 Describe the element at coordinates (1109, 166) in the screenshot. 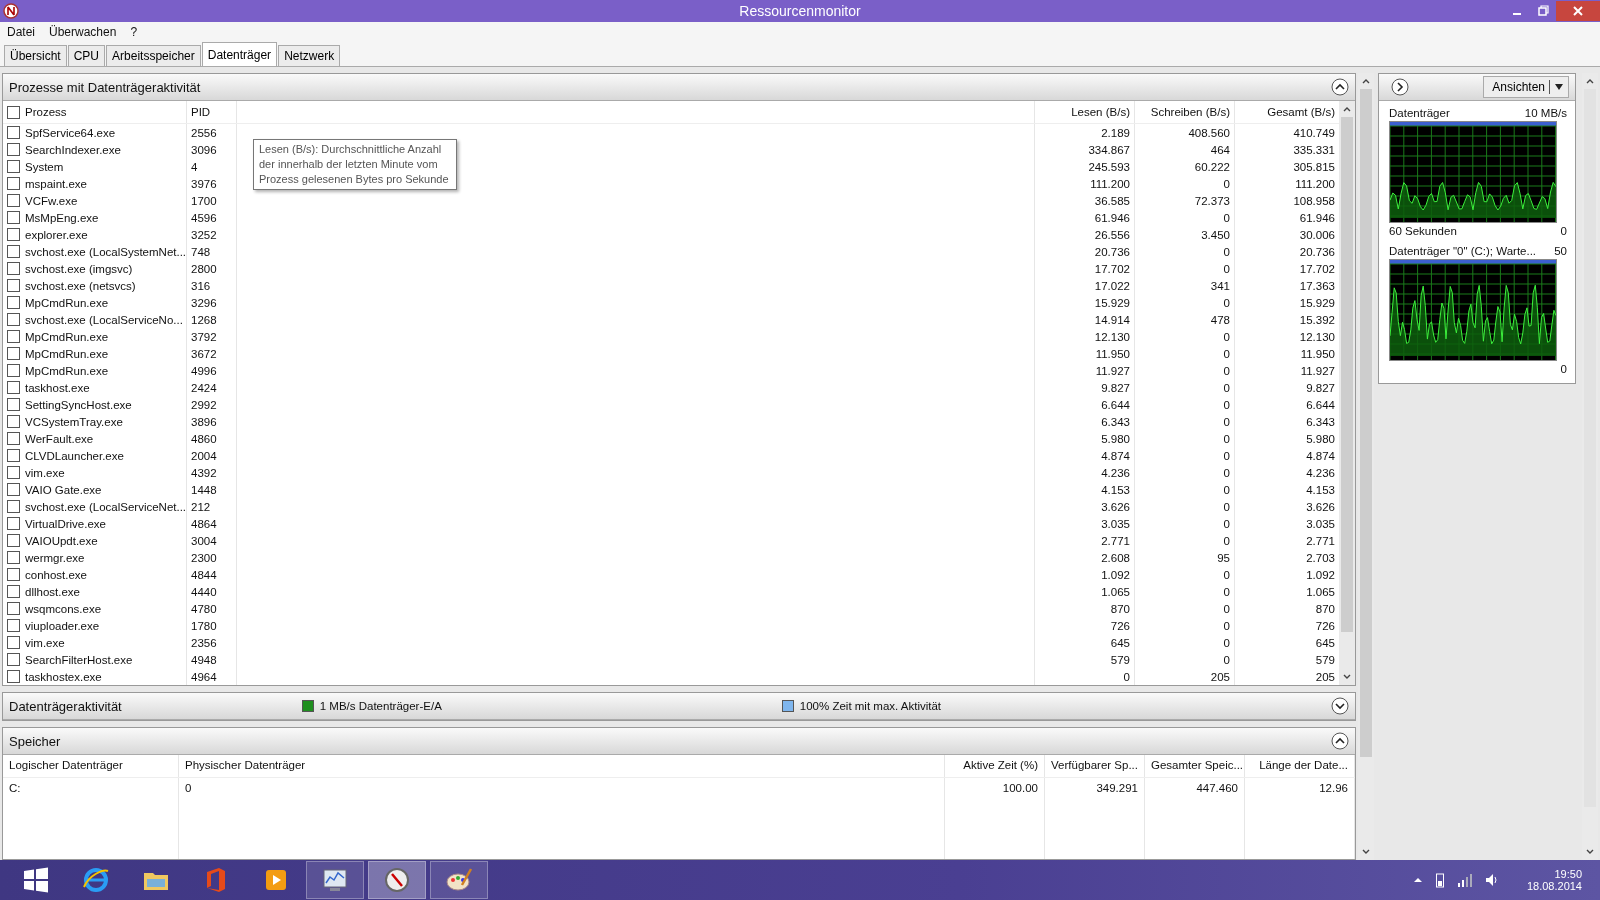

I see `table-cell: 245.593` at that location.